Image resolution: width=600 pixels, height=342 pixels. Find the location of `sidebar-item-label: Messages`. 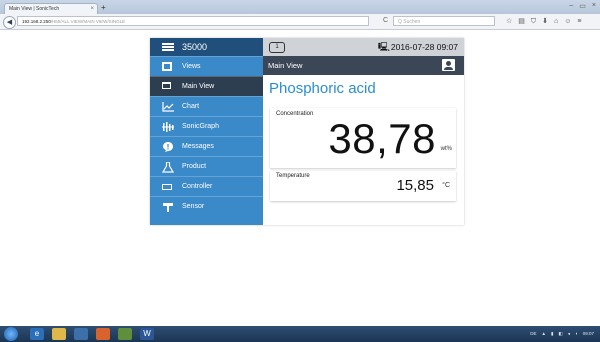

sidebar-item-label: Messages is located at coordinates (198, 146).